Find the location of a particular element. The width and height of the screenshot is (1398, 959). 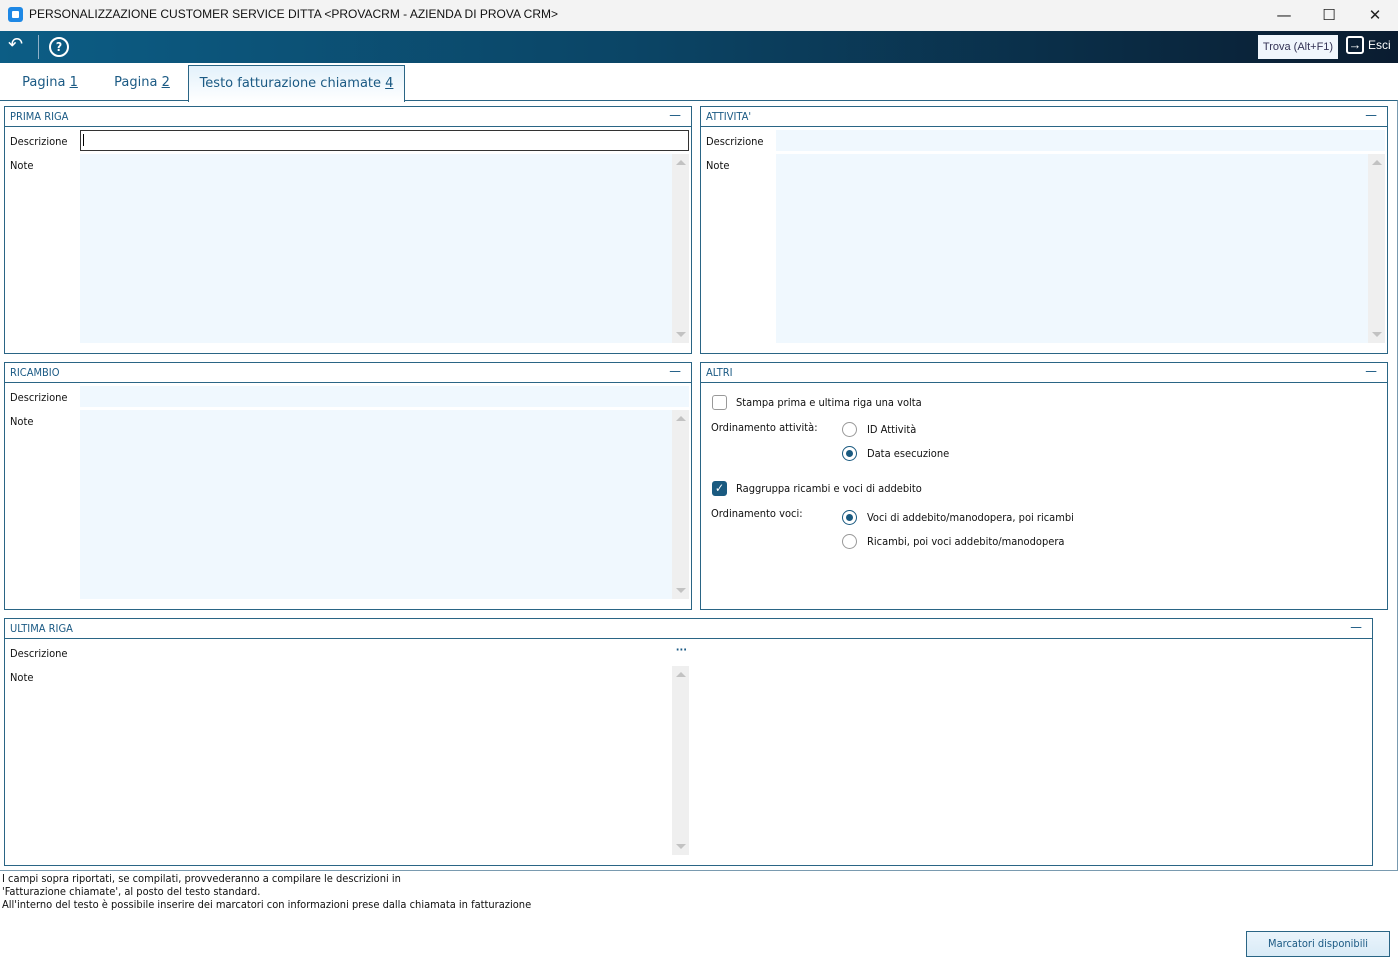

radio-ricambi-first-label: Ricambi, poi voci addebito/manodopera is located at coordinates (966, 541).